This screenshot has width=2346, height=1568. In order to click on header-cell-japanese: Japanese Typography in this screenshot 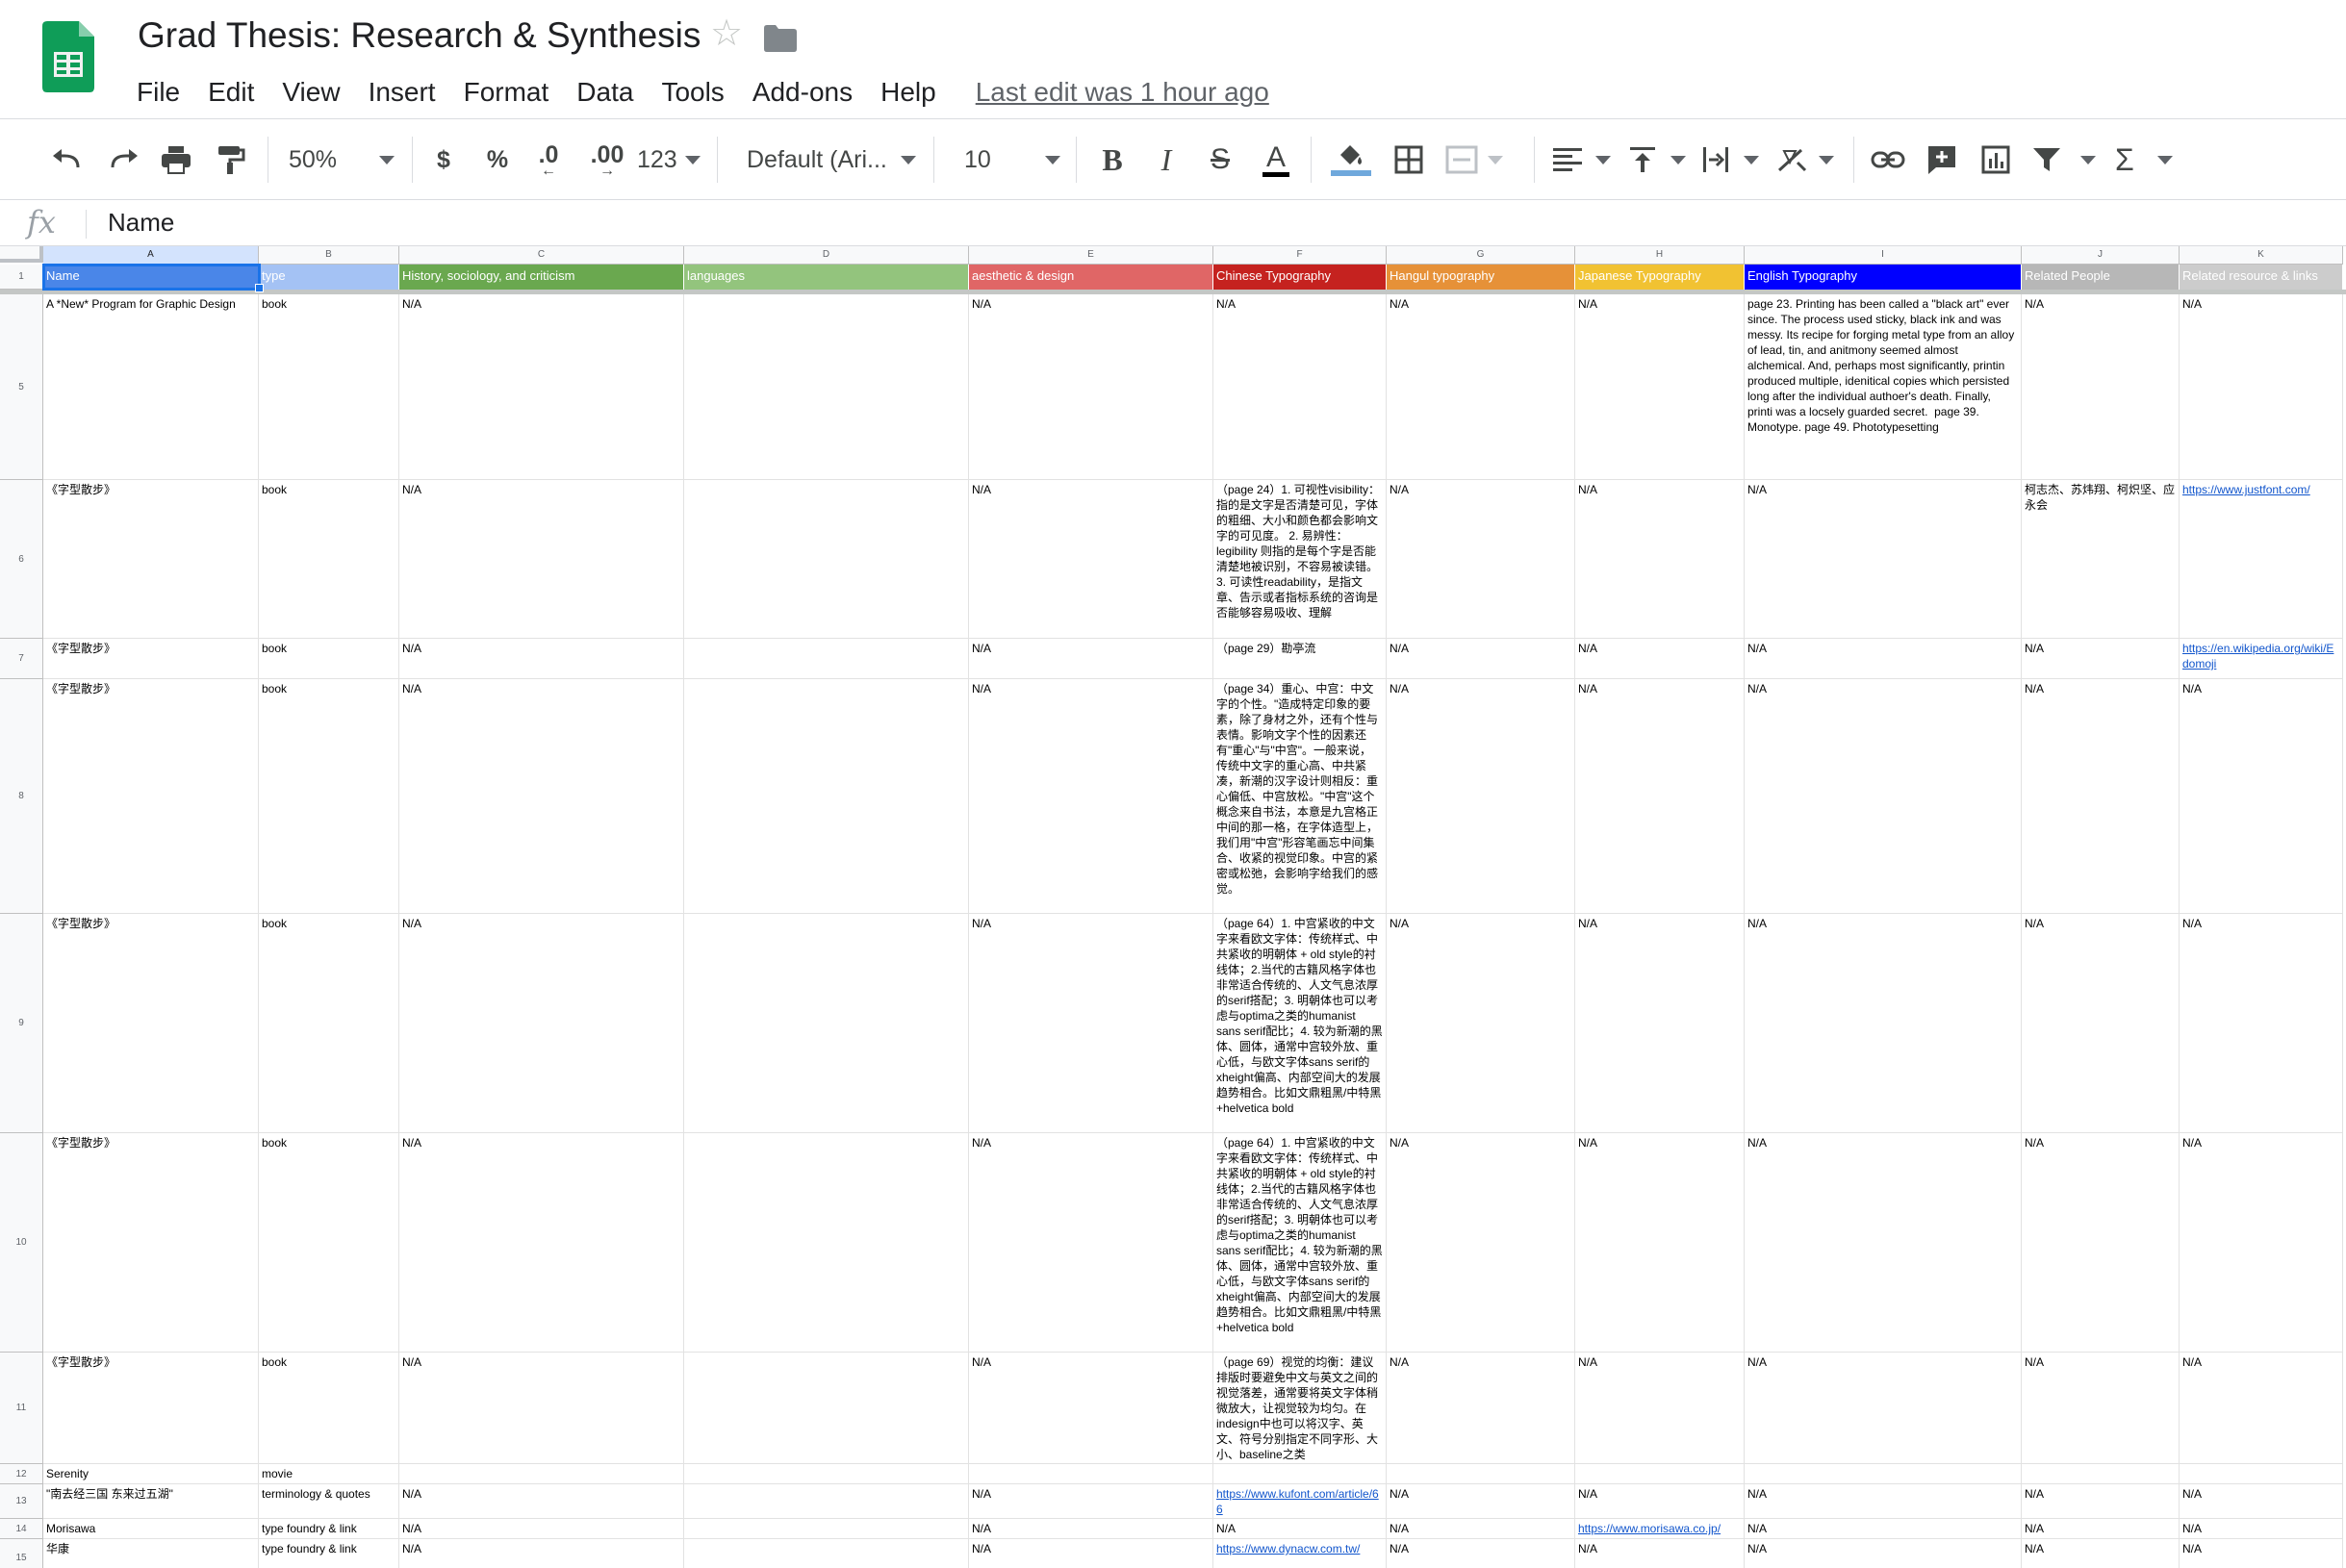, I will do `click(1660, 277)`.